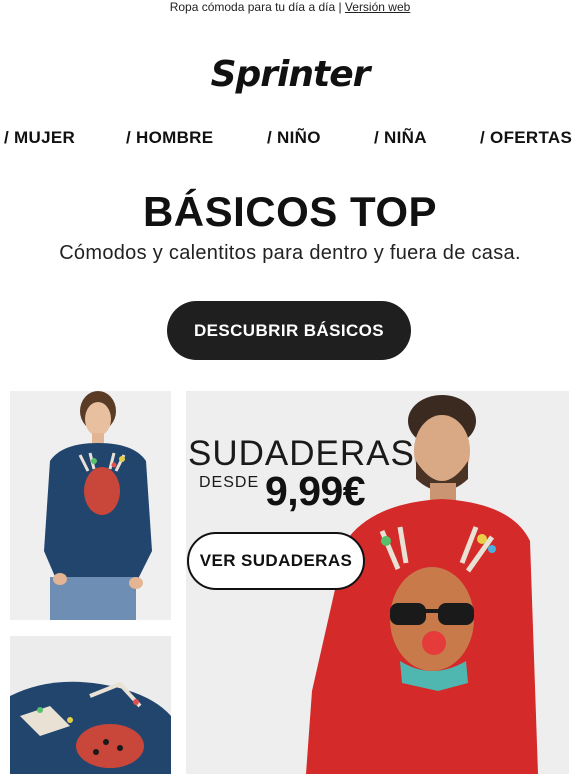  I want to click on nav-item-hombre: / HOMBRE, so click(169, 138).